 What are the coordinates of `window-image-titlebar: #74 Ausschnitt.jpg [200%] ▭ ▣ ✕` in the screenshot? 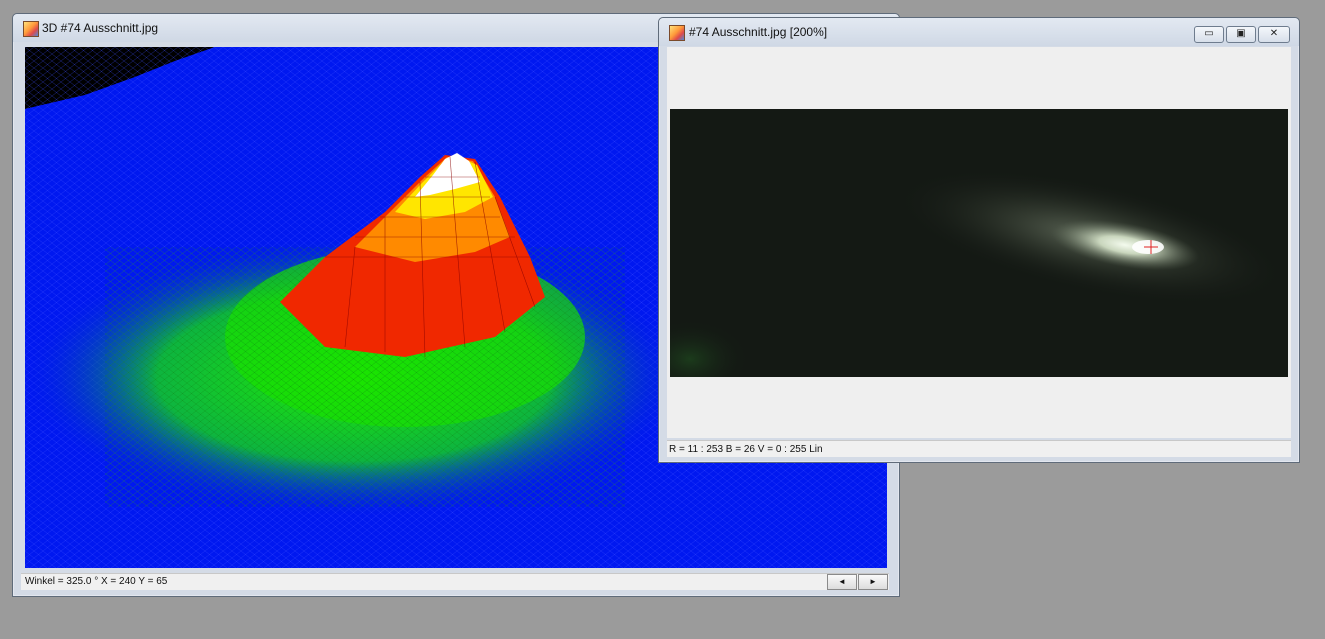 It's located at (979, 32).